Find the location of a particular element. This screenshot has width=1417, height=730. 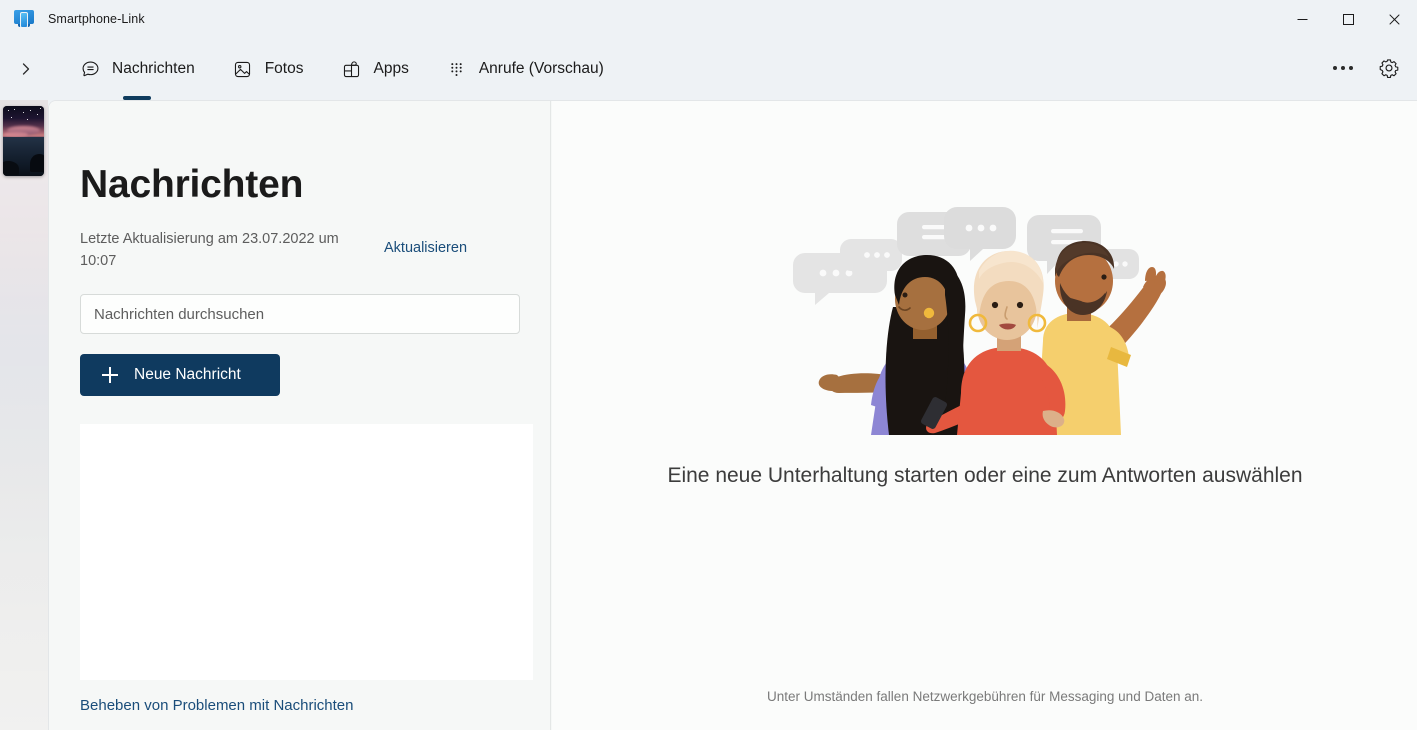

phone-link-icon is located at coordinates (24, 19).